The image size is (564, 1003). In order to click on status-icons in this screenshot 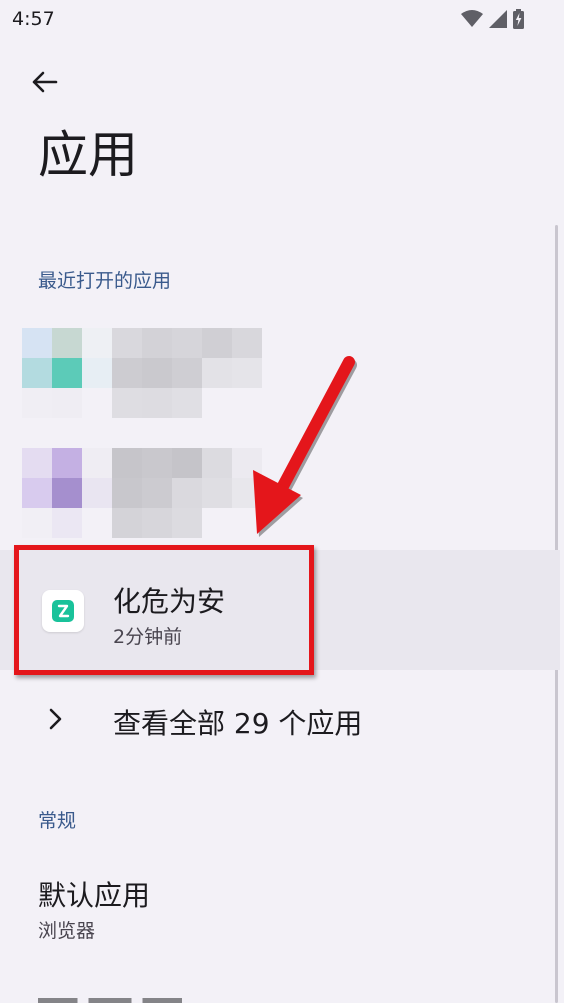, I will do `click(492, 21)`.